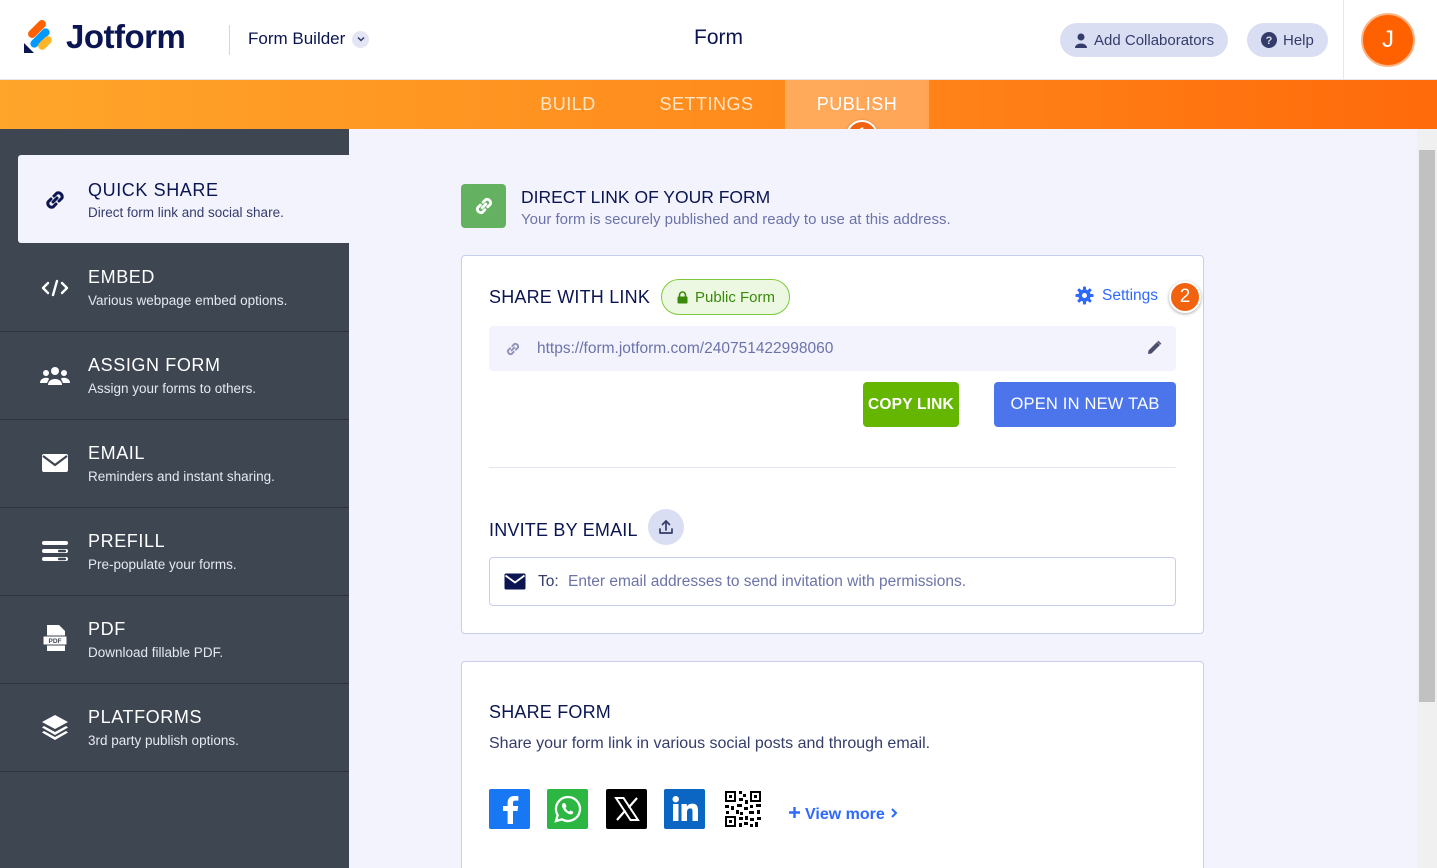 The width and height of the screenshot is (1437, 868). Describe the element at coordinates (550, 712) in the screenshot. I see `share-form-title: SHARE FORM` at that location.